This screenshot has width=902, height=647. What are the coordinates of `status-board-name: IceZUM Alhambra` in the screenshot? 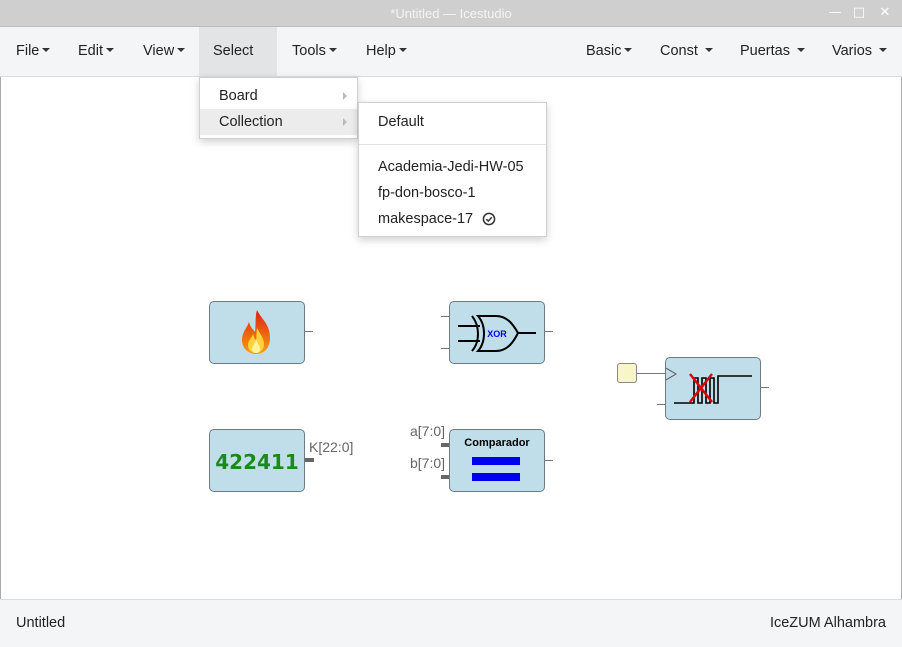 It's located at (828, 623).